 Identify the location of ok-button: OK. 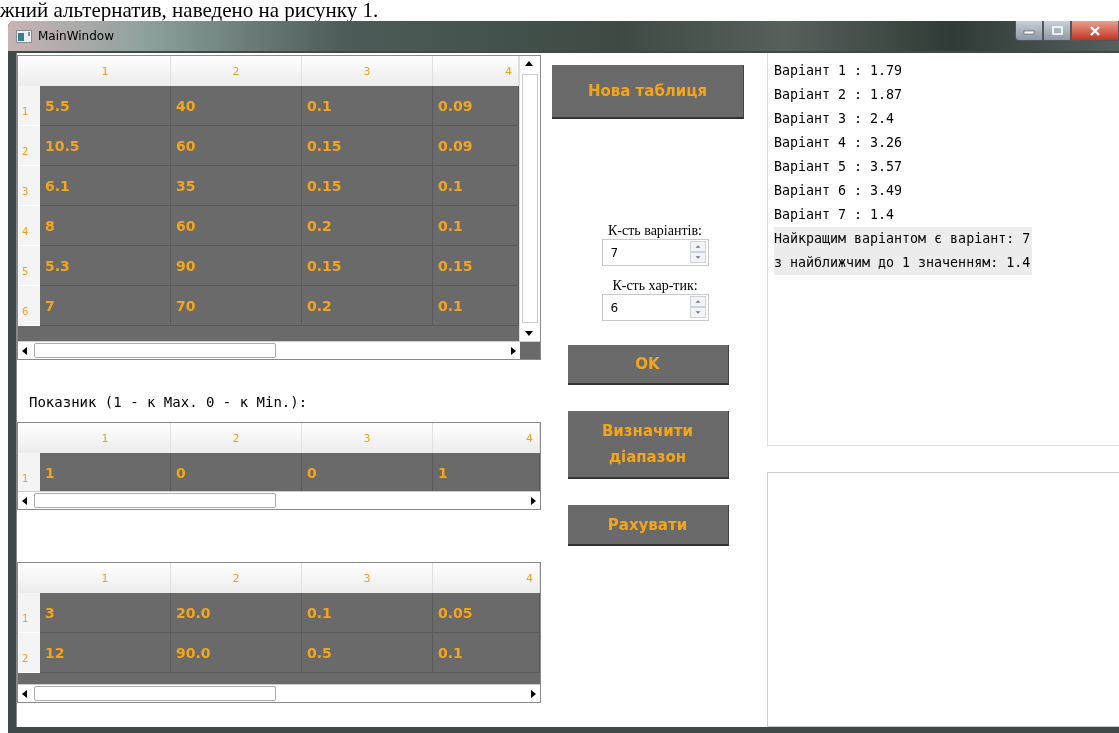
(648, 365).